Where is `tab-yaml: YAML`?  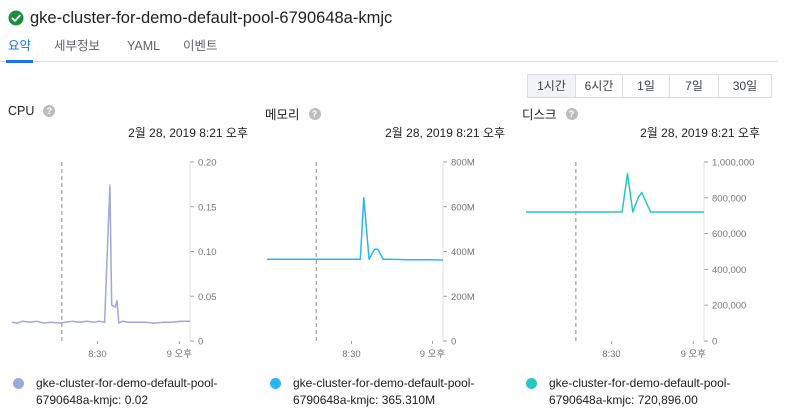 tab-yaml: YAML is located at coordinates (143, 49).